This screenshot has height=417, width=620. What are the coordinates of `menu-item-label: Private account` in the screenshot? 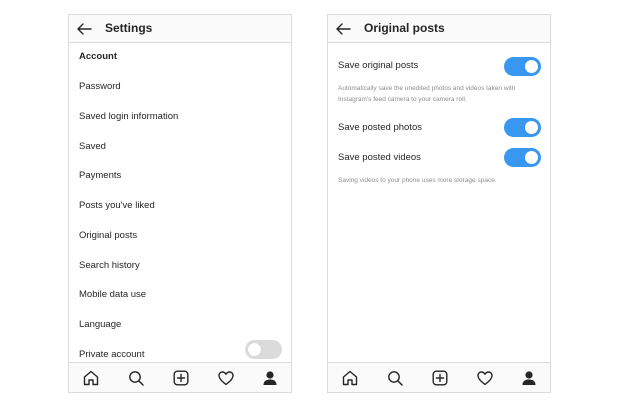 It's located at (112, 354).